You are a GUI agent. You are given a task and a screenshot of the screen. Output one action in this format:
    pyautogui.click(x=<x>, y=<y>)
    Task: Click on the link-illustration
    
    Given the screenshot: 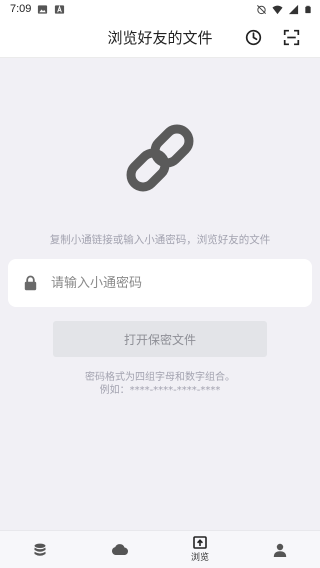 What is the action you would take?
    pyautogui.click(x=160, y=158)
    